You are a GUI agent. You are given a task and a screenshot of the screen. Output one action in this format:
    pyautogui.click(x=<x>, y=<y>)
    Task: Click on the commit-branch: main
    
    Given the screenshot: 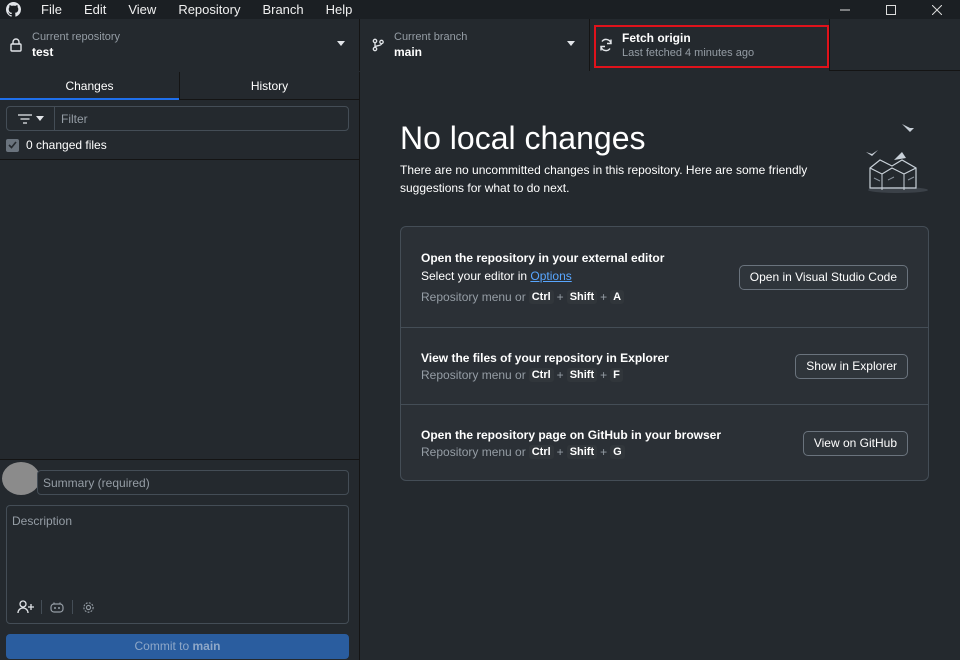 What is the action you would take?
    pyautogui.click(x=206, y=646)
    